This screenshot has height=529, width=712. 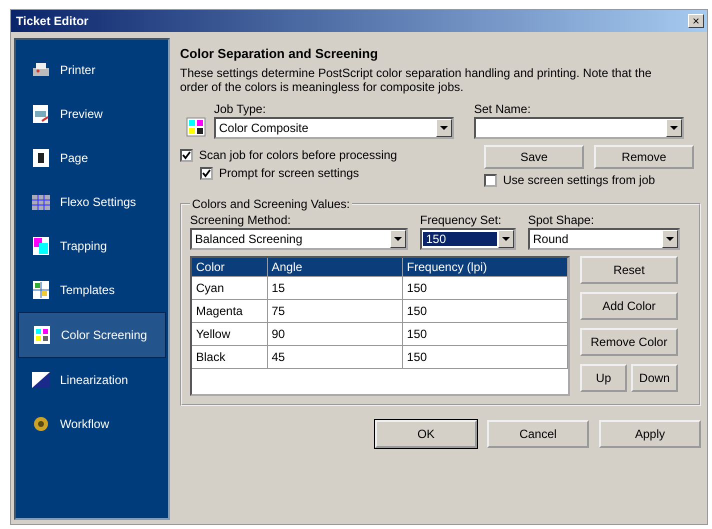 What do you see at coordinates (230, 334) in the screenshot?
I see `table-cell: Yellow` at bounding box center [230, 334].